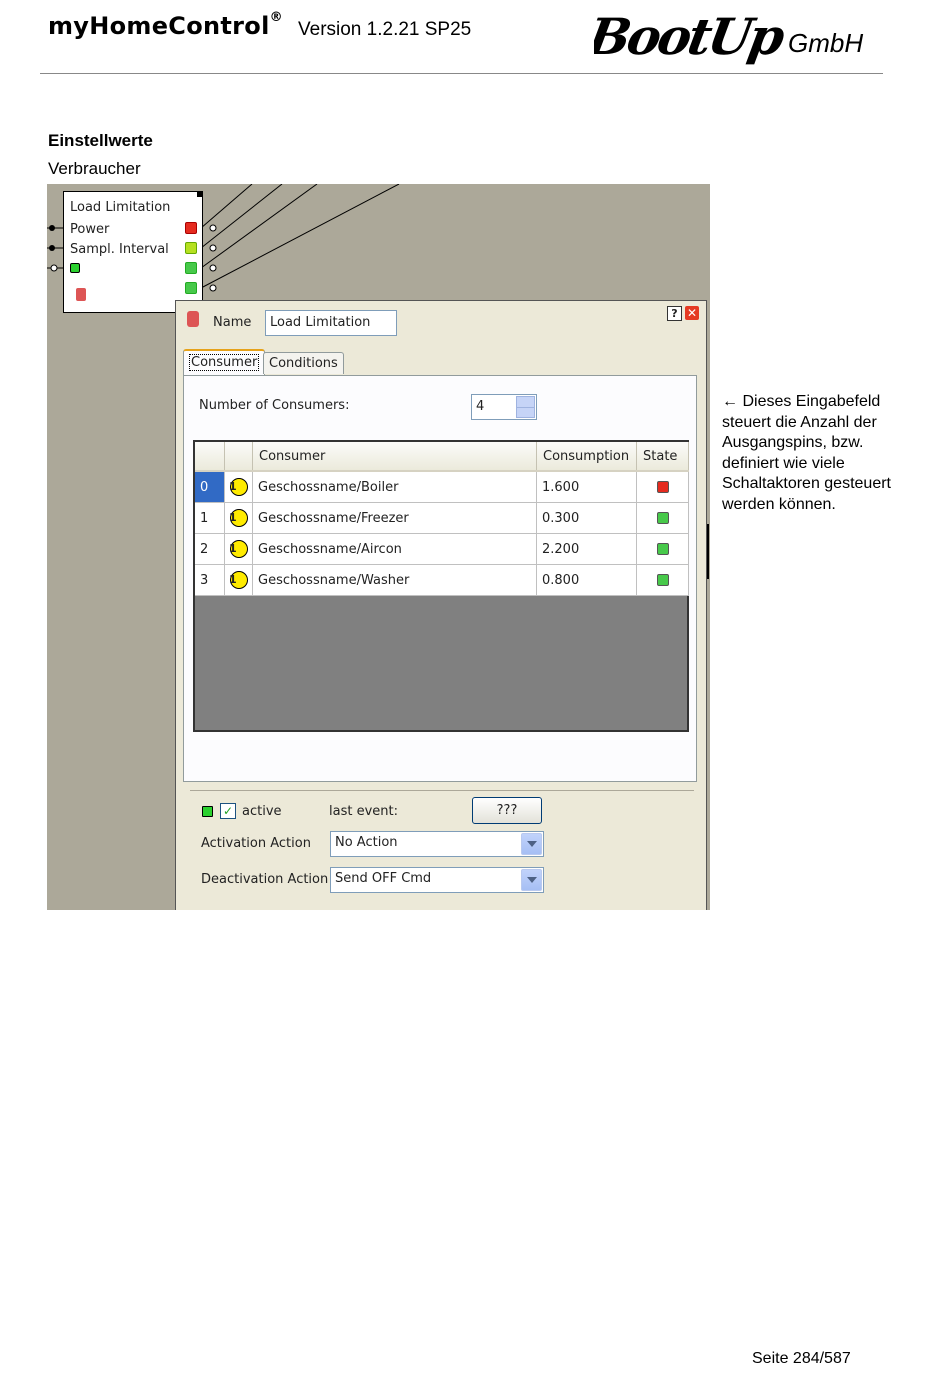  I want to click on header-divider, so click(461, 73).